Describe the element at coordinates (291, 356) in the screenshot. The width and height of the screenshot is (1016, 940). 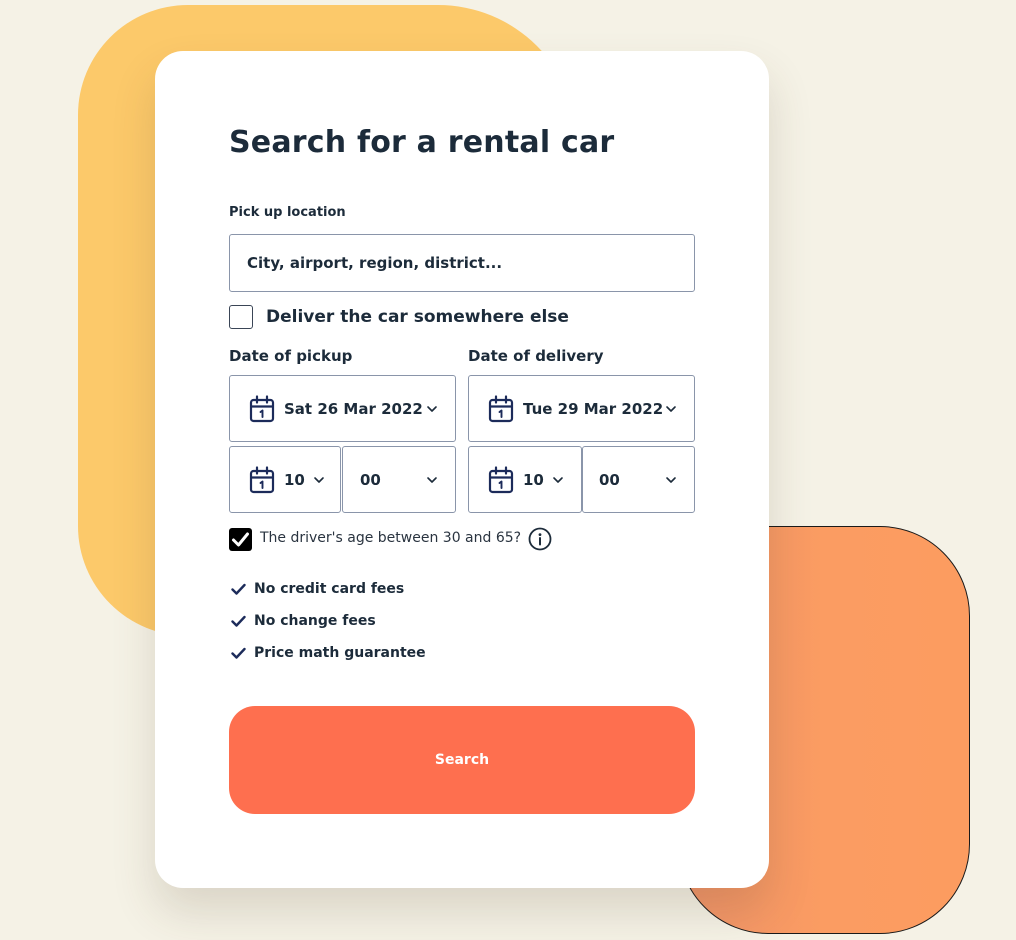
I see `date-of-pickup-label: Date of pickup` at that location.